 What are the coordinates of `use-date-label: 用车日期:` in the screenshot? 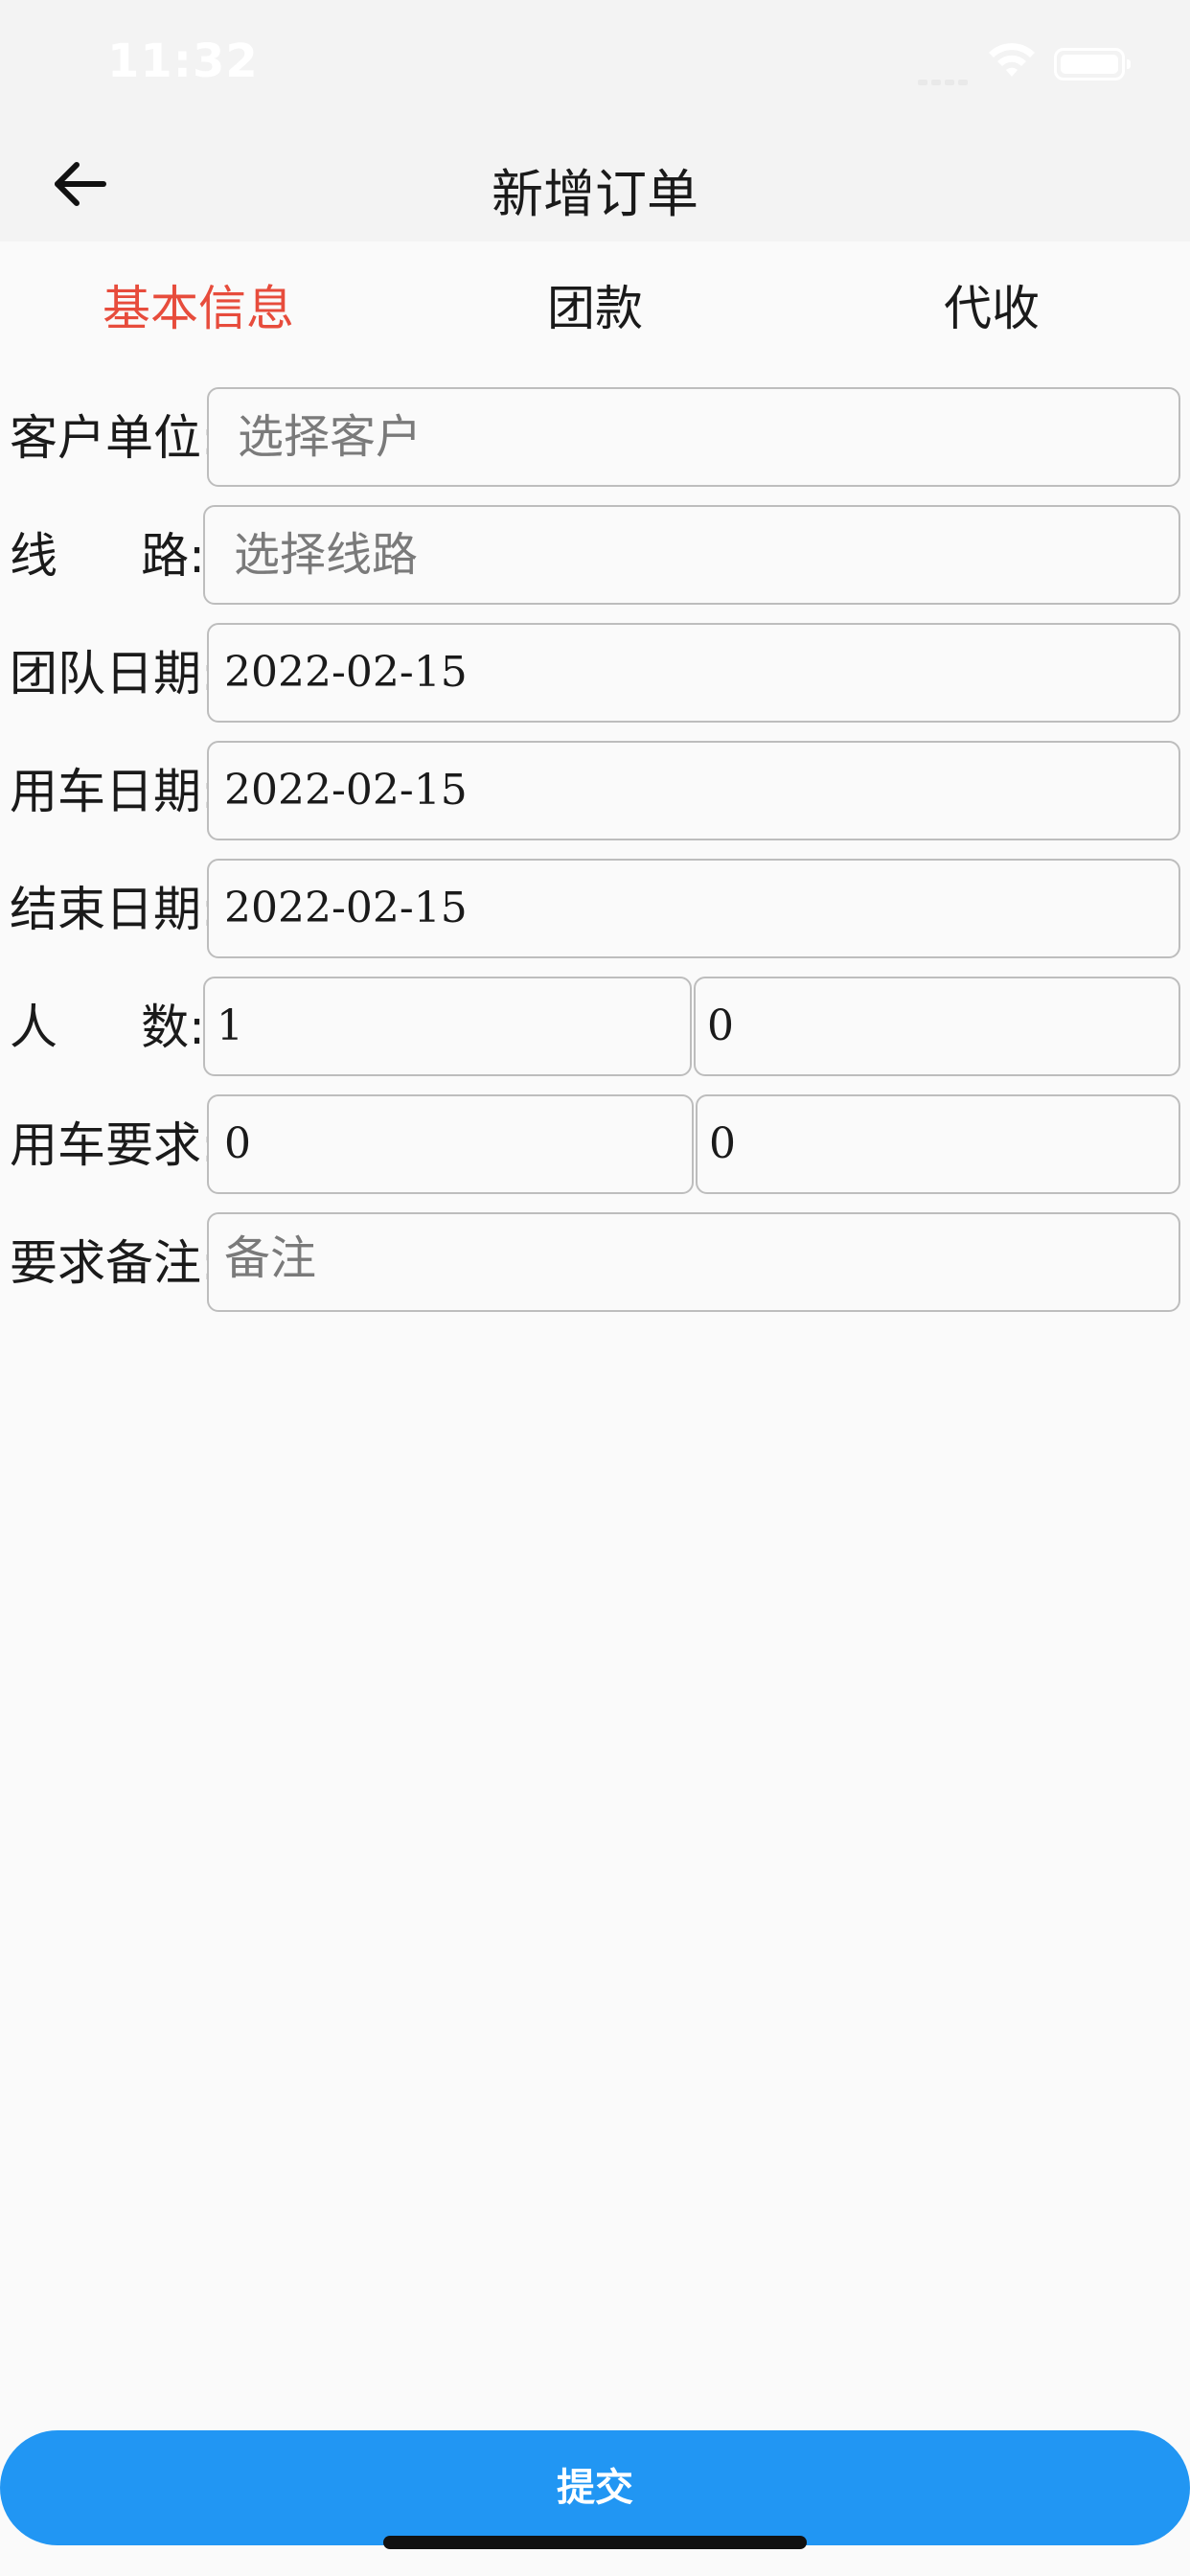 It's located at (114, 791).